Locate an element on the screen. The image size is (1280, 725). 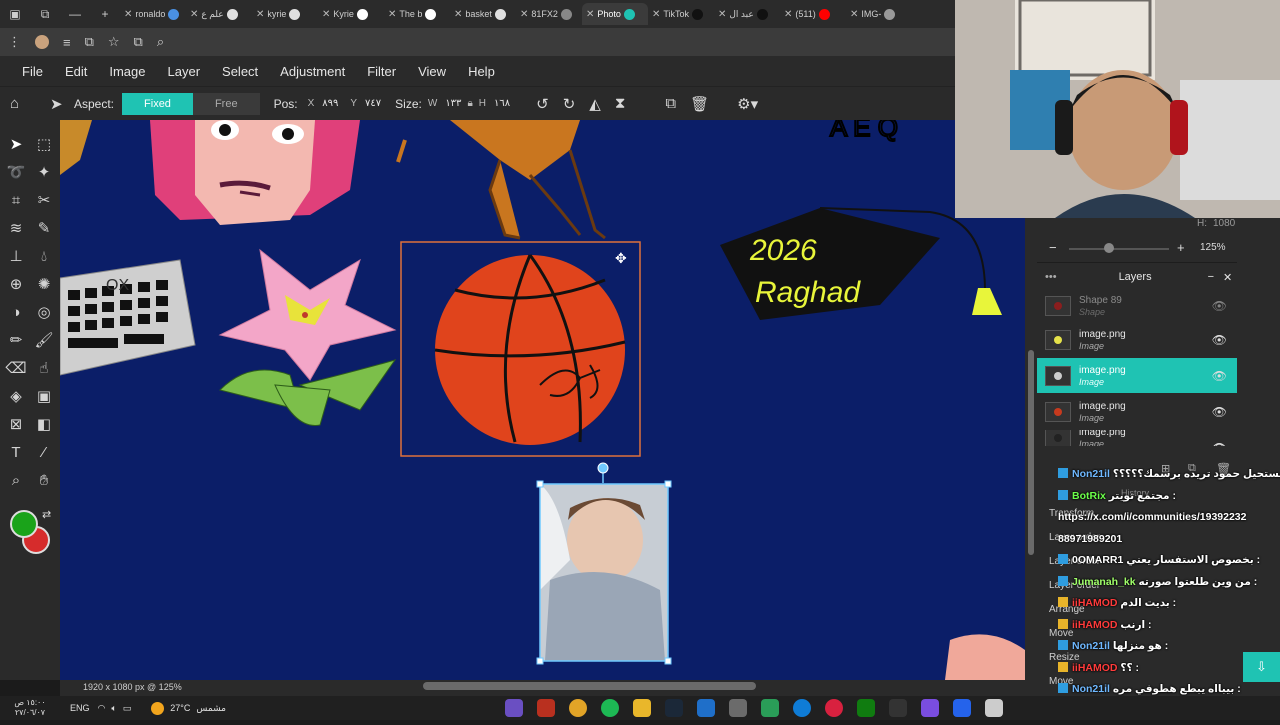
blur-drop-icon: 💧︎ is located at coordinates (44, 257).